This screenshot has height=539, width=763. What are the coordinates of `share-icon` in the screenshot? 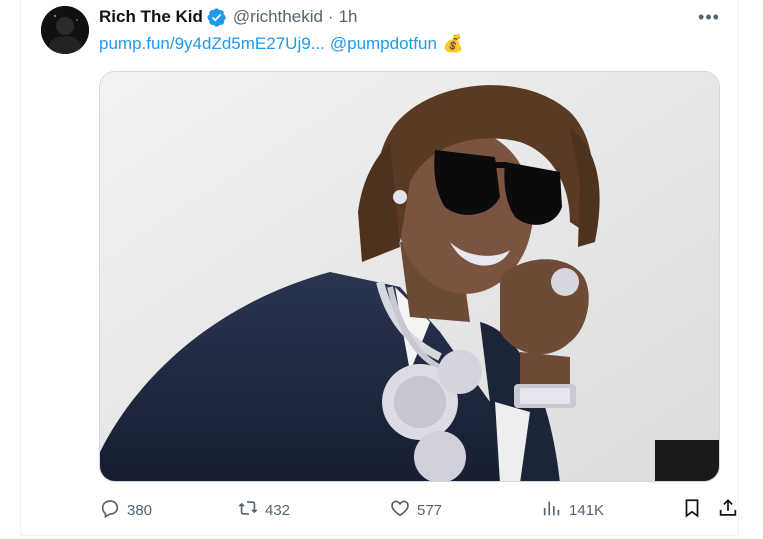 It's located at (728, 510).